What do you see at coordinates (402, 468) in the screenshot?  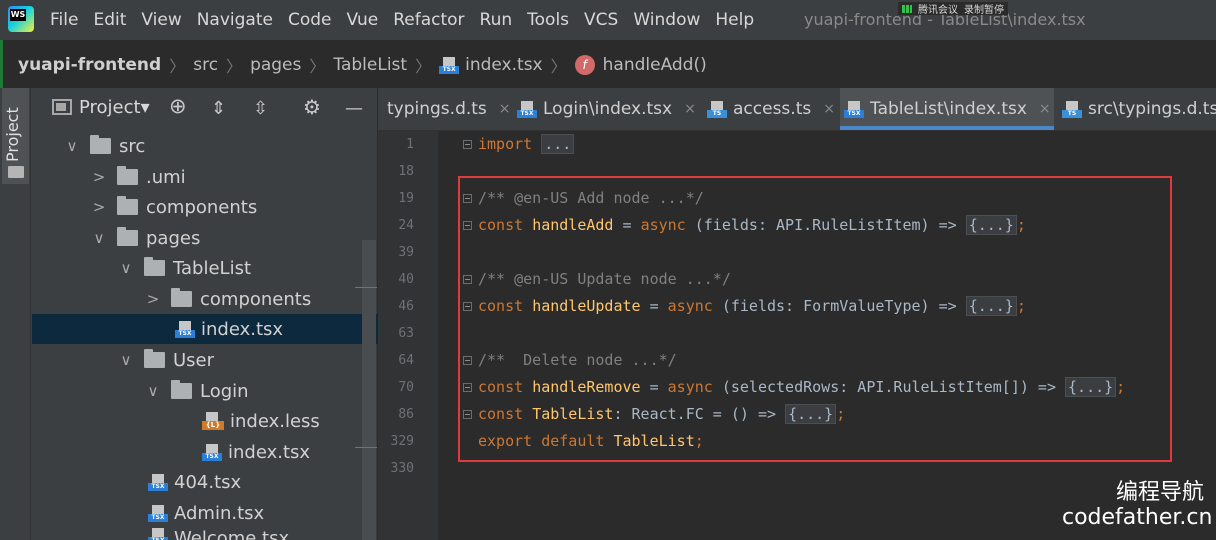 I see `line-number: 330` at bounding box center [402, 468].